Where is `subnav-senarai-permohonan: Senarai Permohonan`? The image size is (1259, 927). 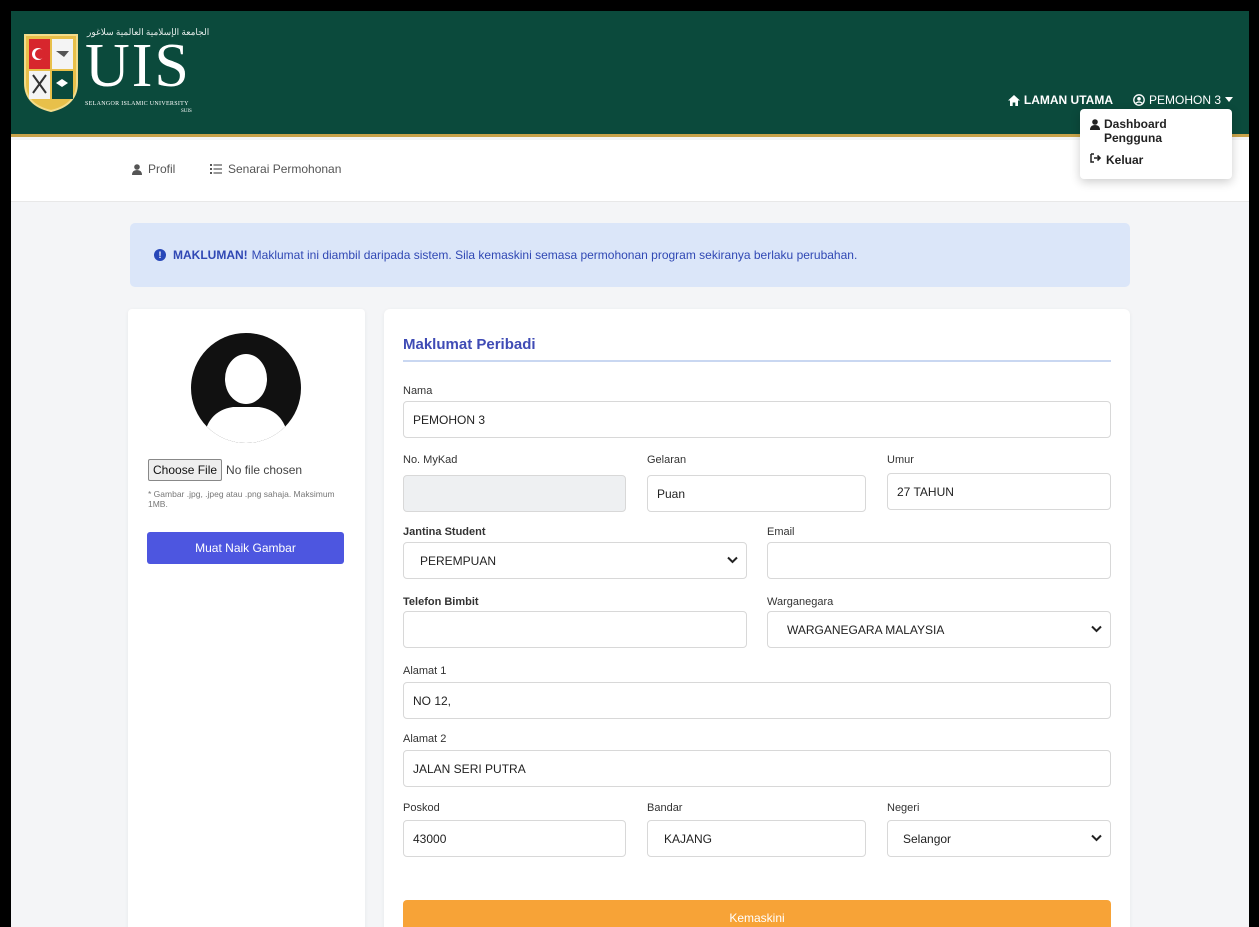
subnav-senarai-permohonan: Senarai Permohonan is located at coordinates (275, 169).